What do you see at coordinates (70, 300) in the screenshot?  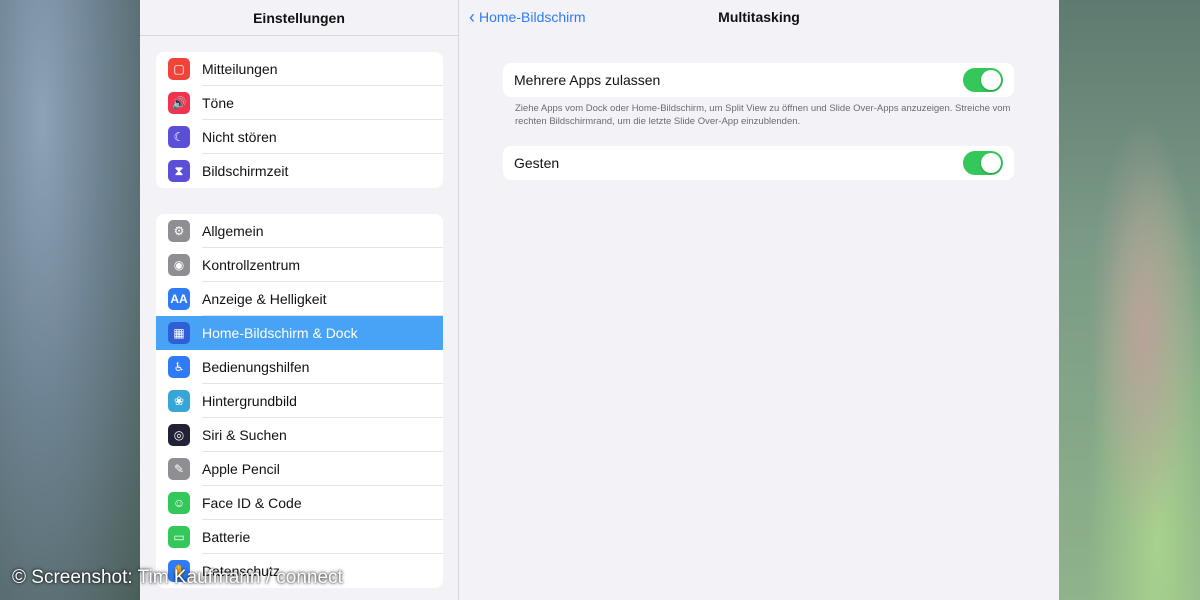 I see `background-left` at bounding box center [70, 300].